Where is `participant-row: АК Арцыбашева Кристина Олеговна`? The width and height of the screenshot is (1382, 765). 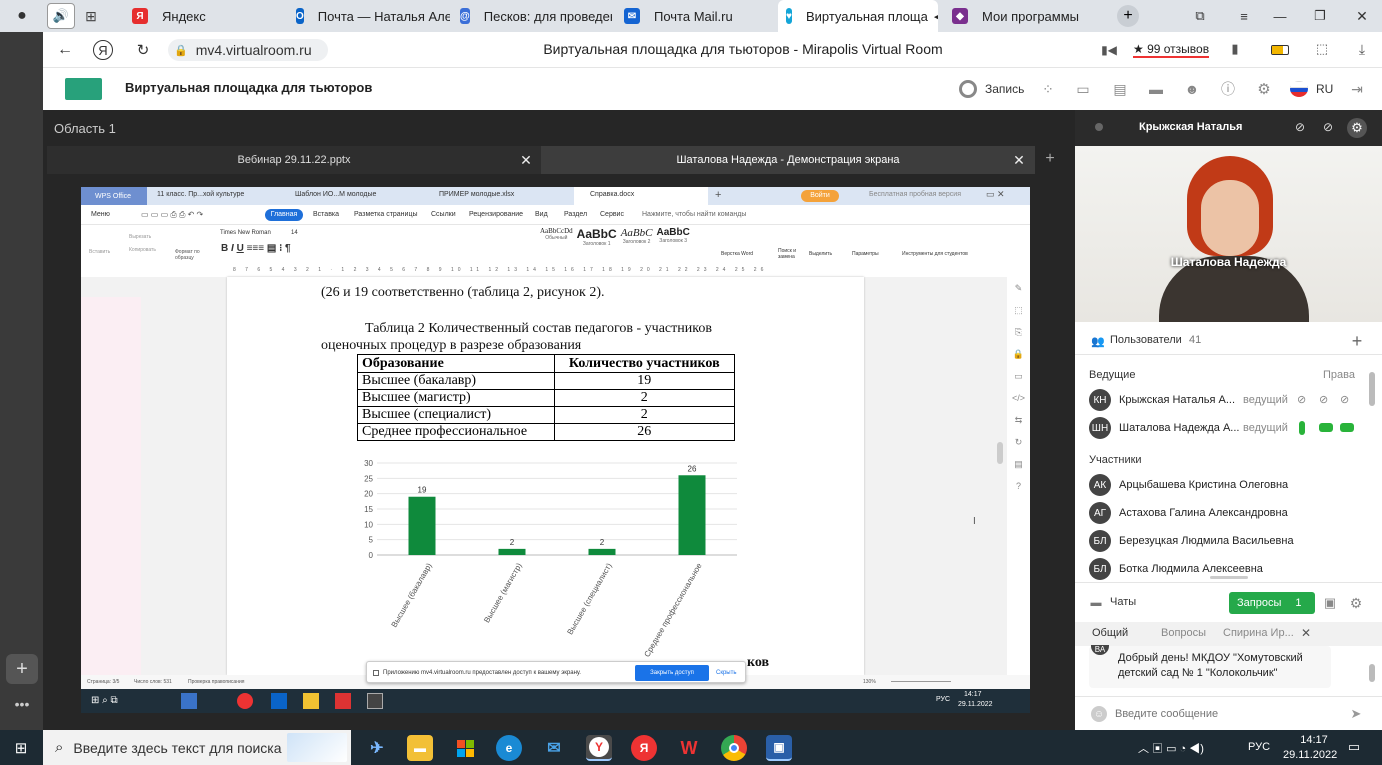
participant-row: АК Арцыбашева Кристина Олеговна is located at coordinates (1220, 485).